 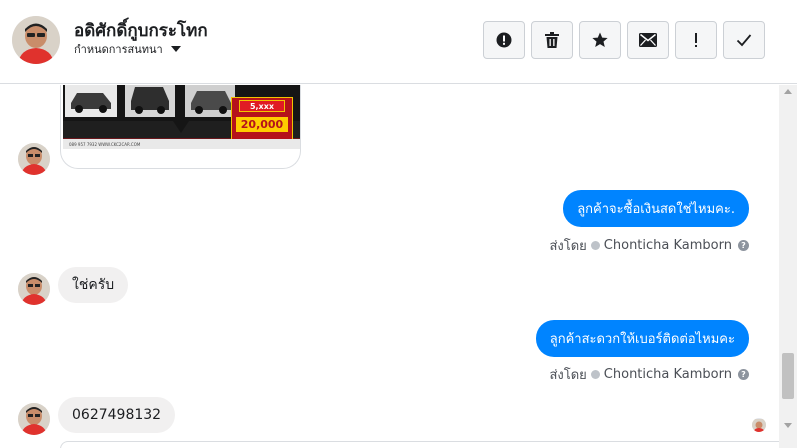 I want to click on message-text: 0627498132, so click(x=117, y=415).